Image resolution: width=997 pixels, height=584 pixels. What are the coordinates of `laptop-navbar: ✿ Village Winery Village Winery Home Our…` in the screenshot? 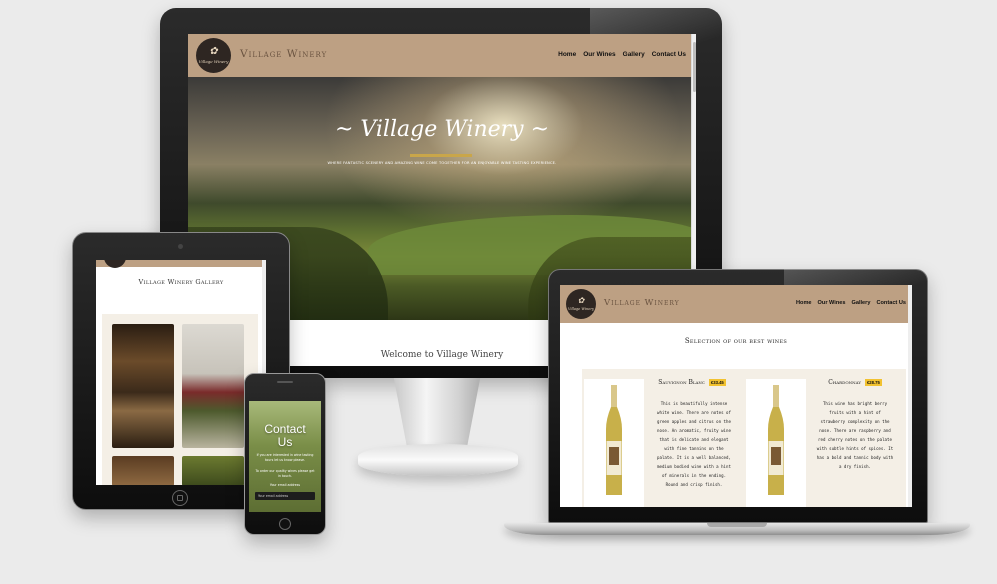 It's located at (736, 304).